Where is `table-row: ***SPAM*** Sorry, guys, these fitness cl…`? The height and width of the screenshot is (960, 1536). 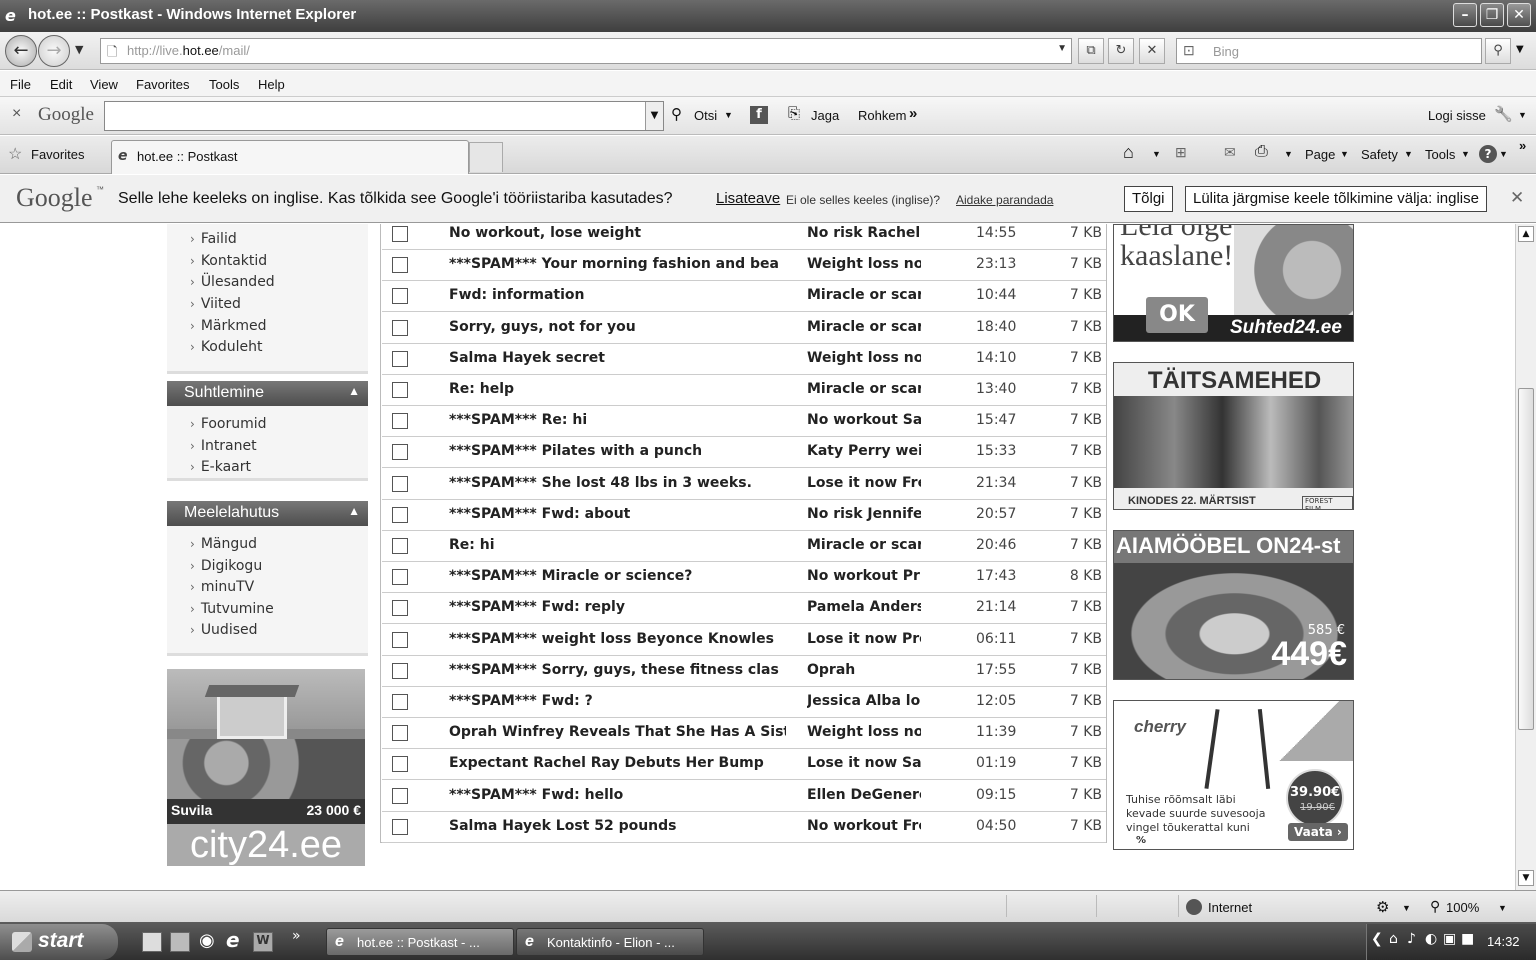
table-row: ***SPAM*** Sorry, guys, these fitness cl… is located at coordinates (744, 671).